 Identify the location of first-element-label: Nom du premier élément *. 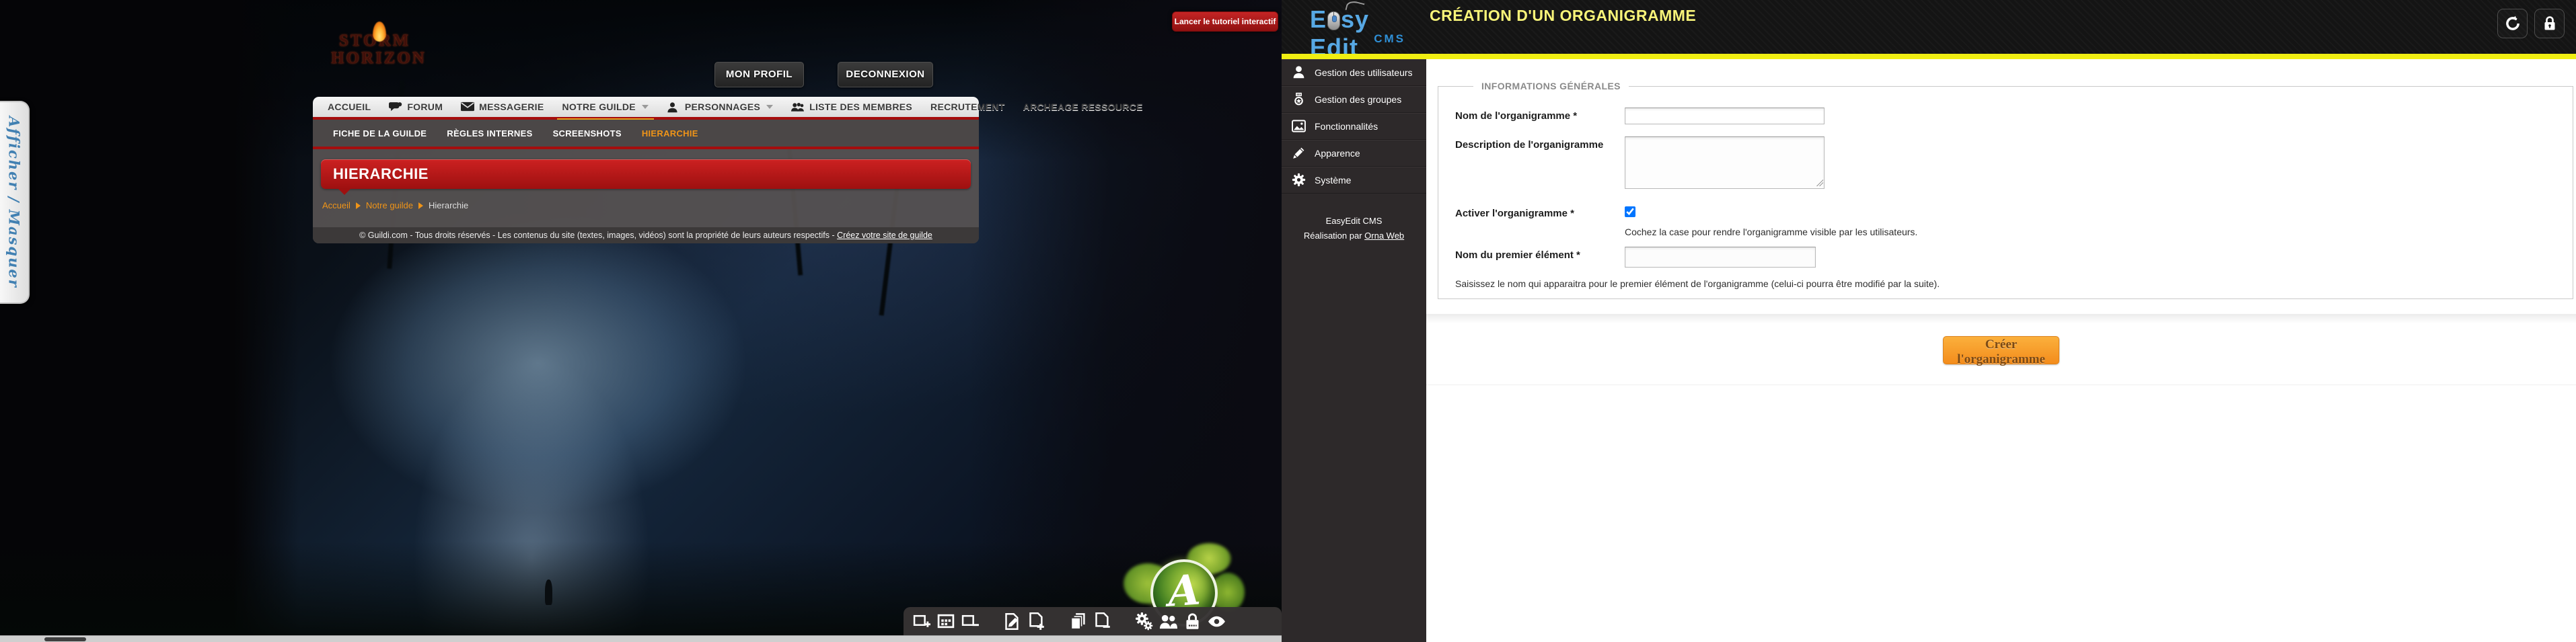
(1517, 255).